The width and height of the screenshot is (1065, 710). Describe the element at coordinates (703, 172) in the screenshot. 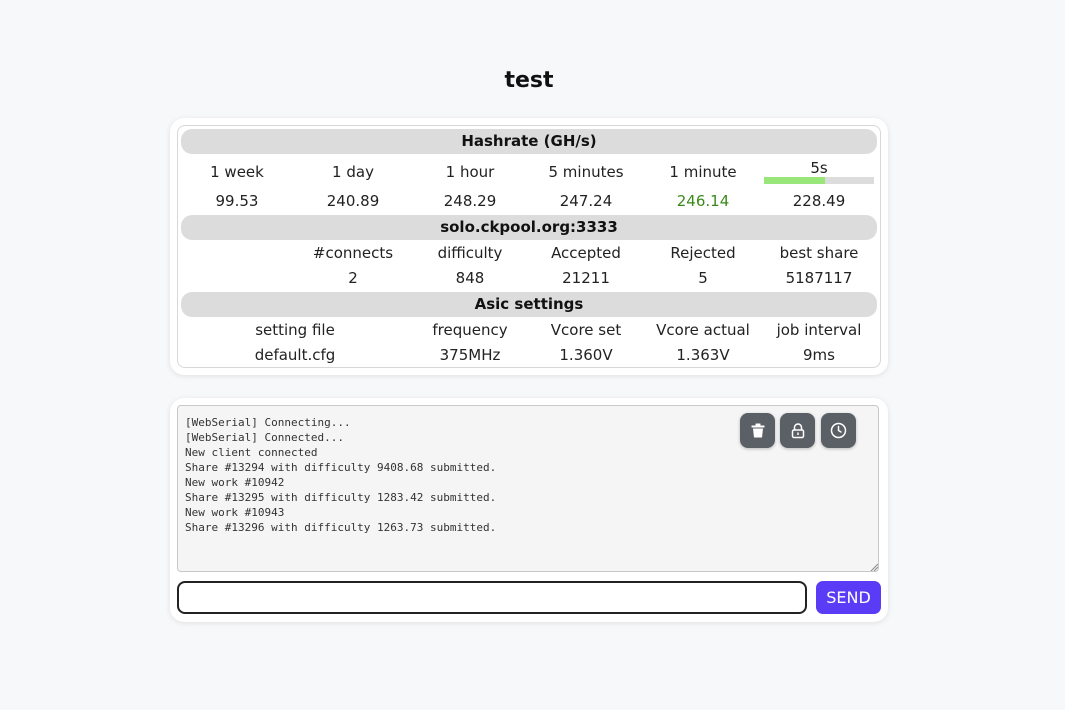

I see `hashrate-label-1min: 1 minute` at that location.